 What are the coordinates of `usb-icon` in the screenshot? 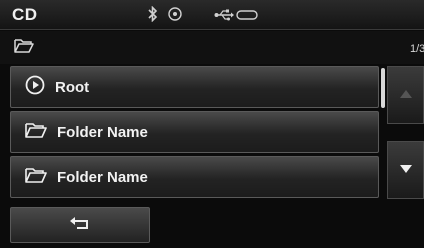 It's located at (224, 16).